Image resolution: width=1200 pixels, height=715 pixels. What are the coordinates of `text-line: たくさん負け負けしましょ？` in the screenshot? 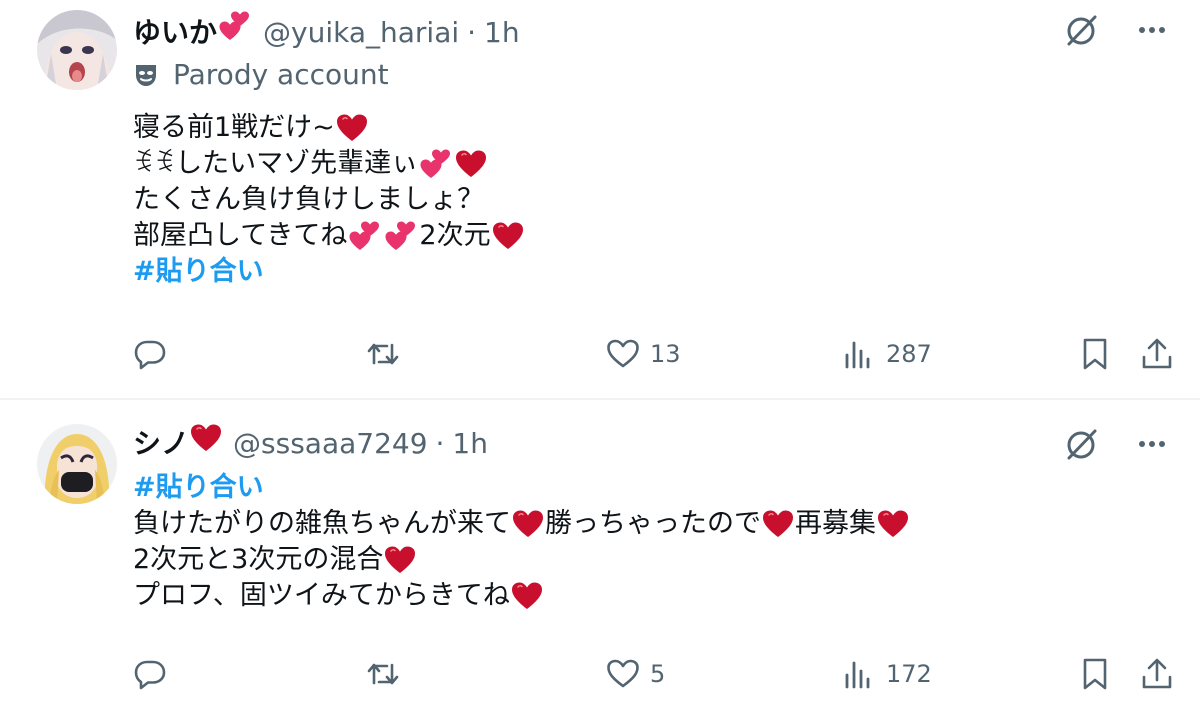 It's located at (329, 200).